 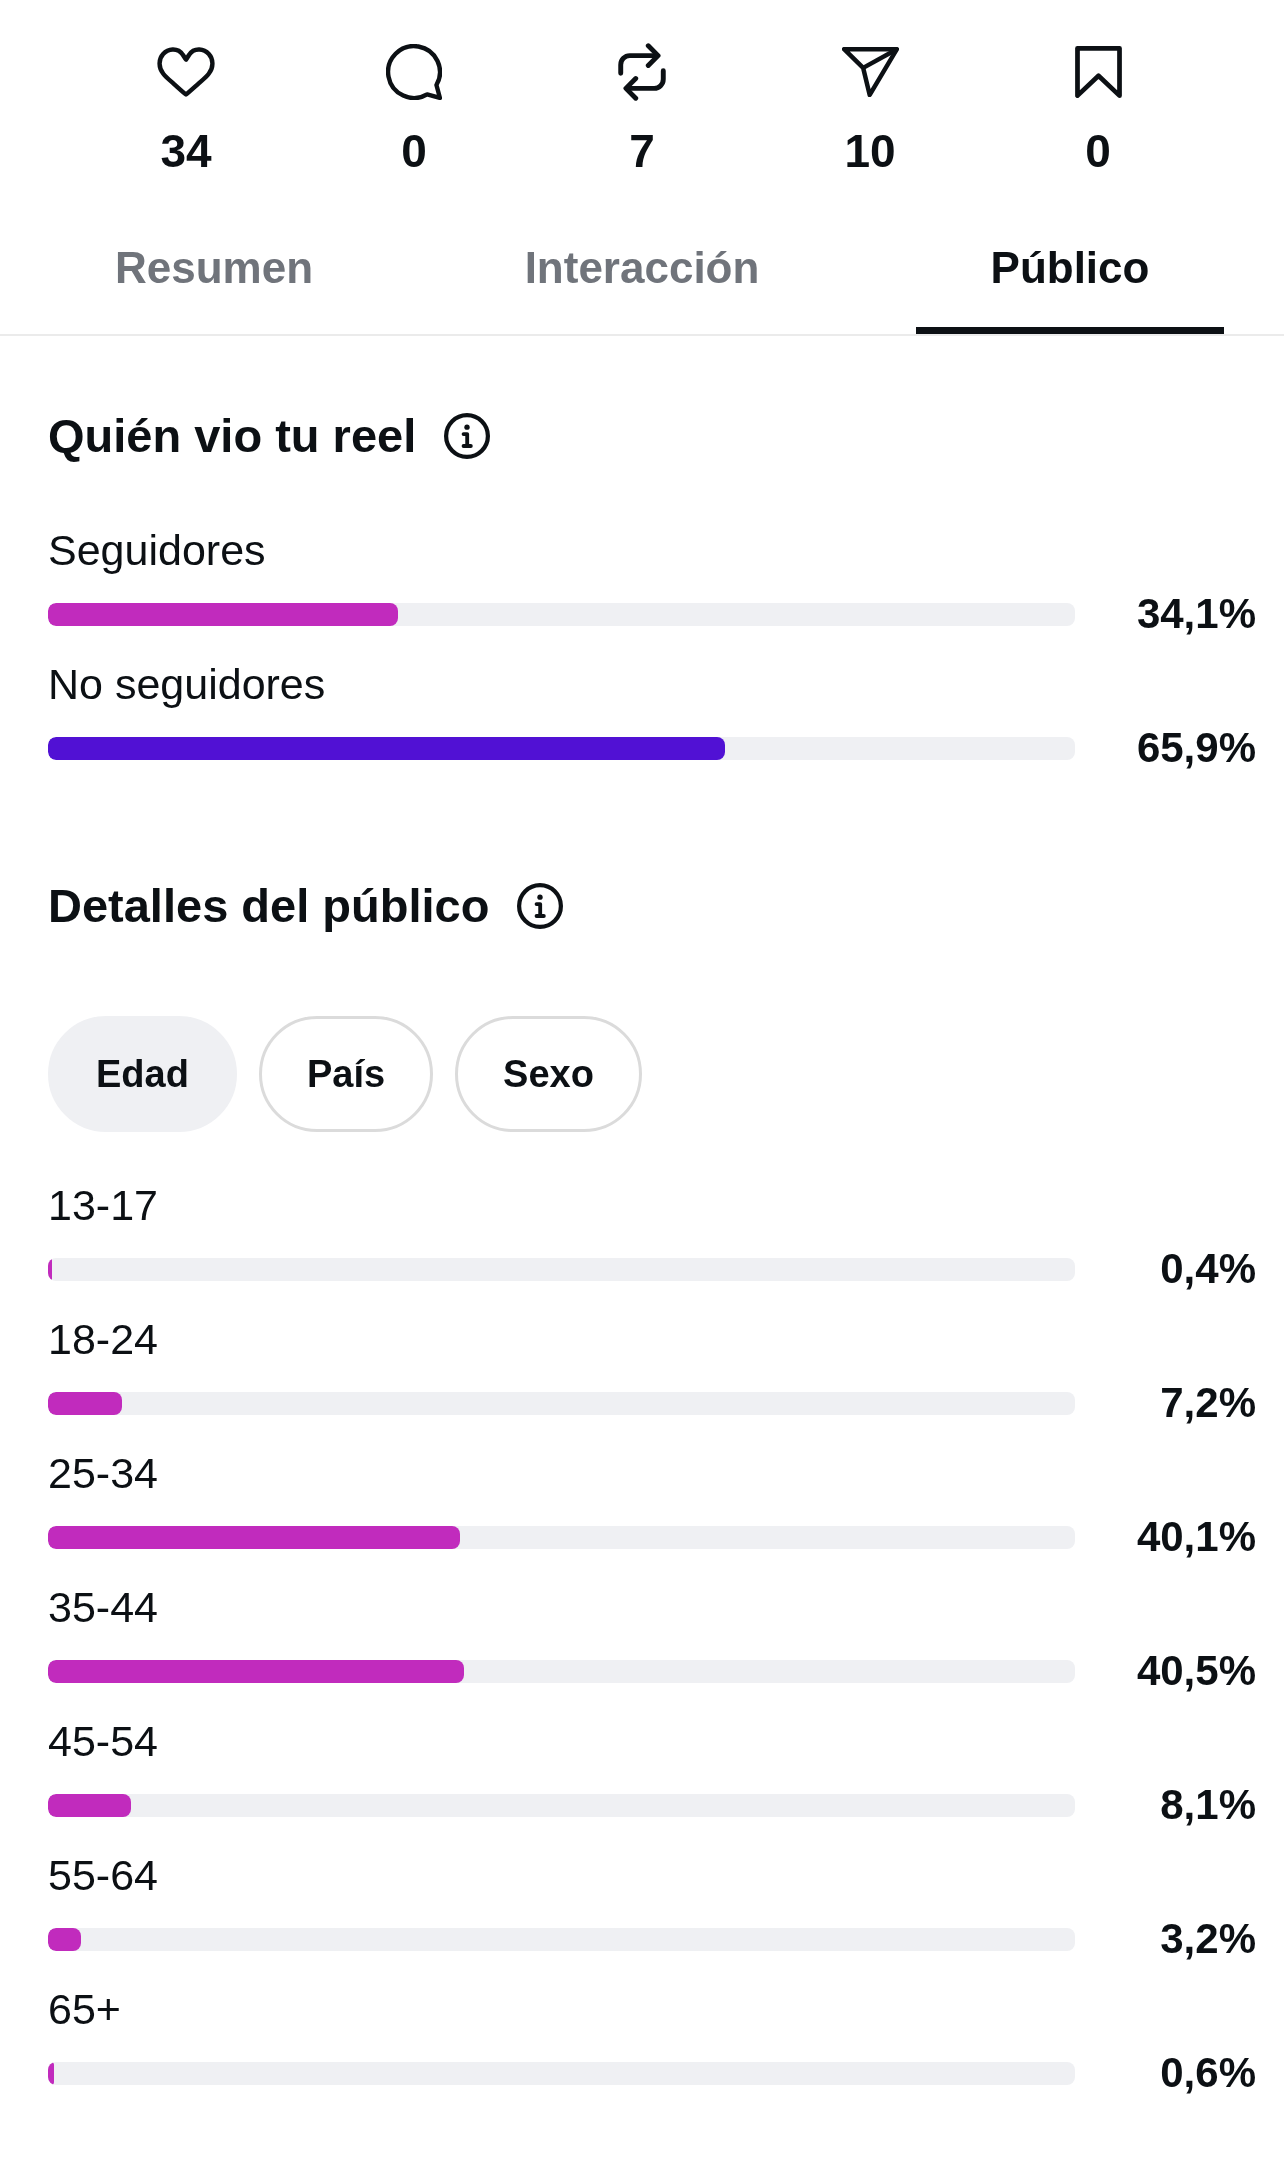 I want to click on audience-label: Seguidores, so click(x=157, y=550).